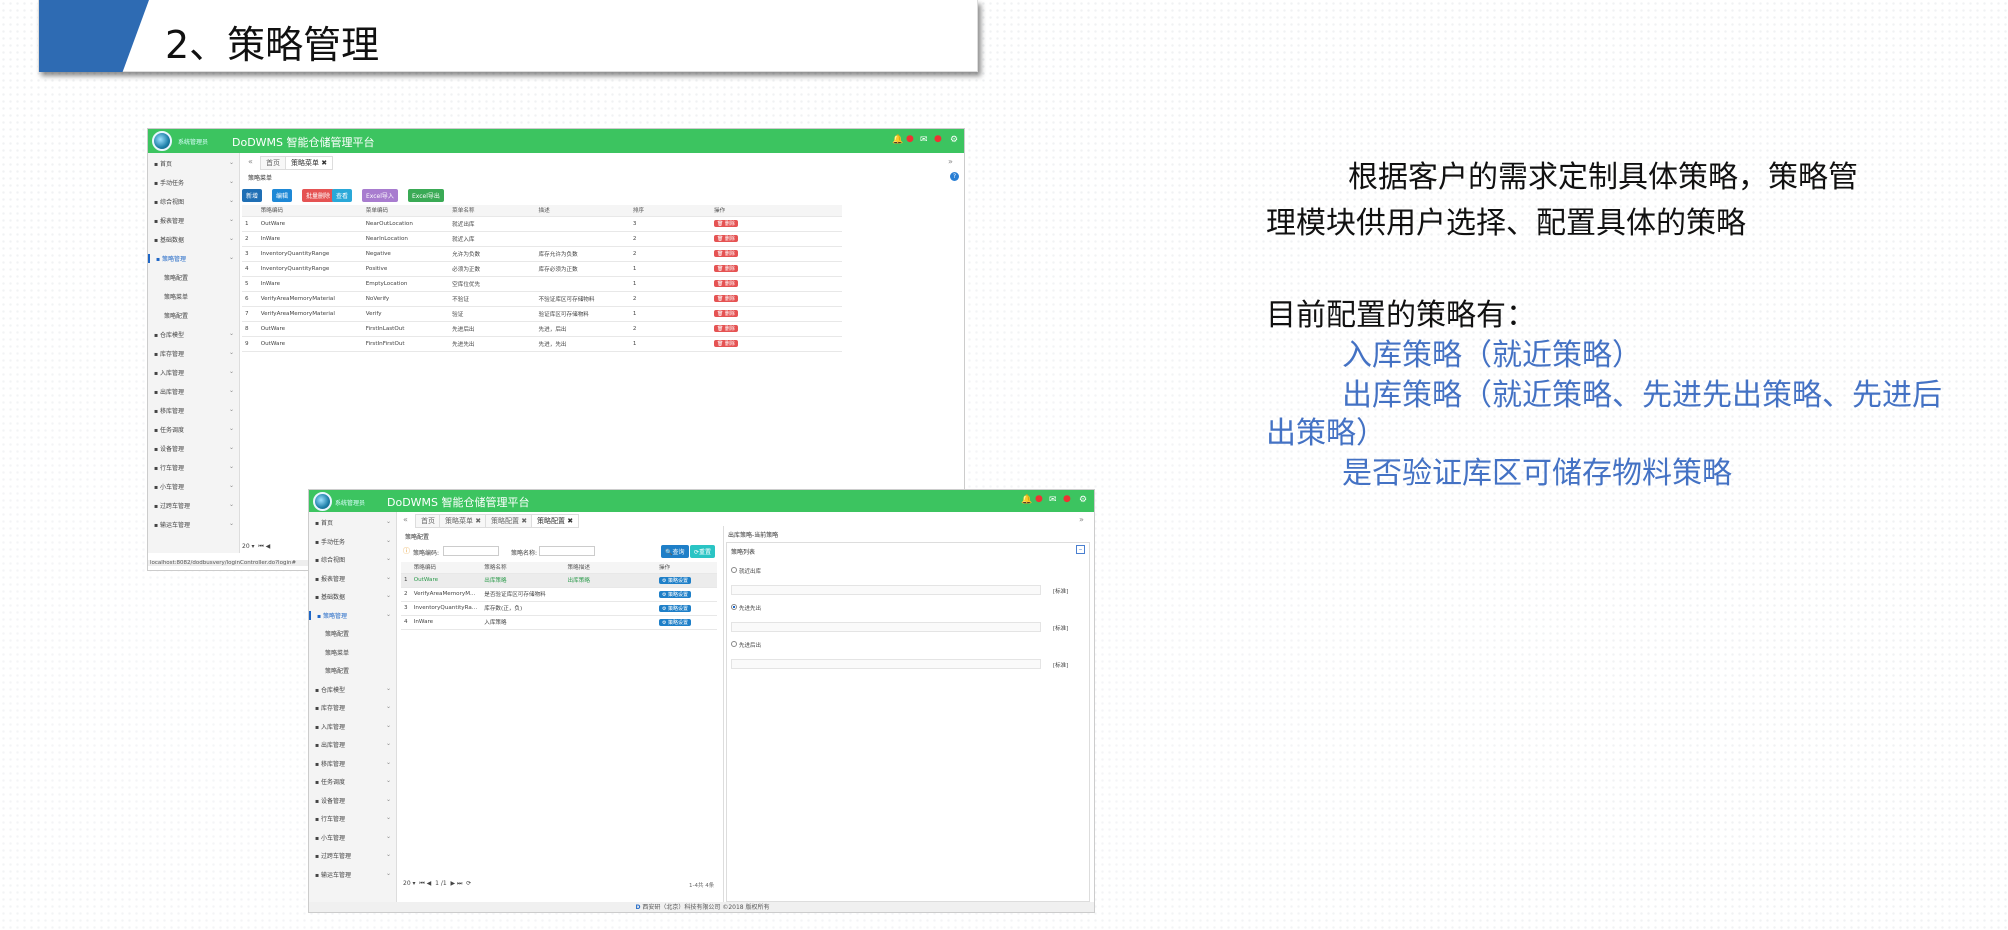 This screenshot has height=930, width=2008. I want to click on toolbar-button: 编辑, so click(282, 195).